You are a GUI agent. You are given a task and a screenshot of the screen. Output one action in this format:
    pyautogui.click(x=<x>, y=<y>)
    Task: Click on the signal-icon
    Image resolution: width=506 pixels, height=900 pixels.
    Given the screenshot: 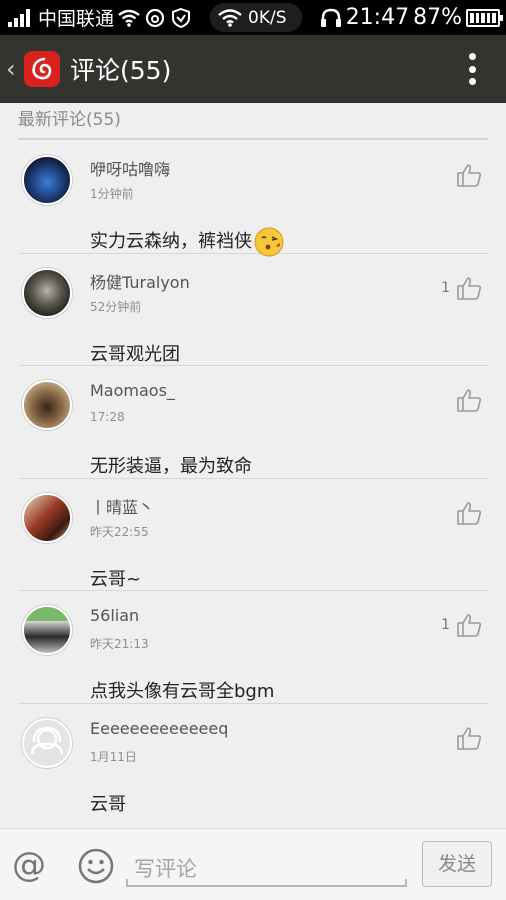 What is the action you would take?
    pyautogui.click(x=19, y=17)
    